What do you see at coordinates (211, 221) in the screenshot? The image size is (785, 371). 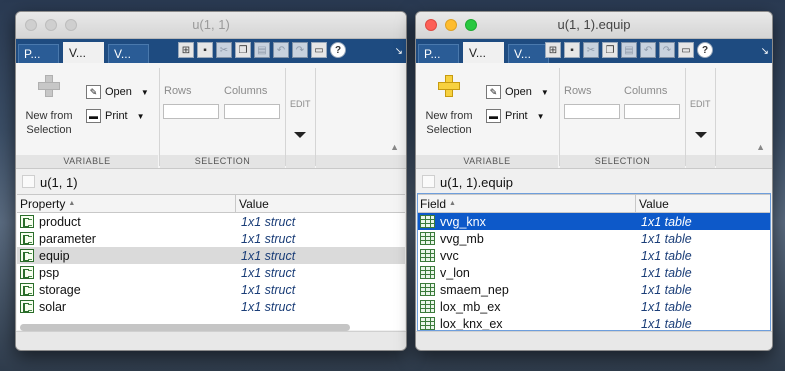 I see `table-row: product 1x1 struct` at bounding box center [211, 221].